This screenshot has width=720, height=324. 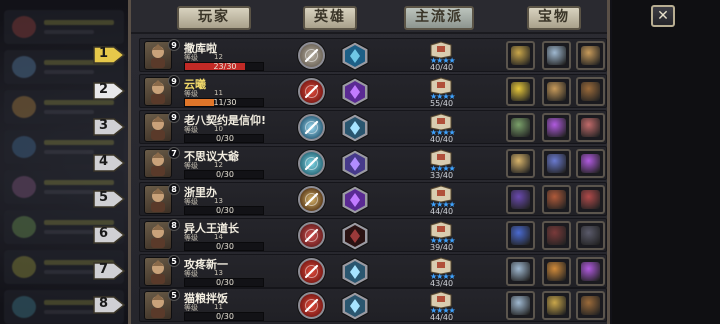 I want to click on book-icon-art, so click(x=556, y=163).